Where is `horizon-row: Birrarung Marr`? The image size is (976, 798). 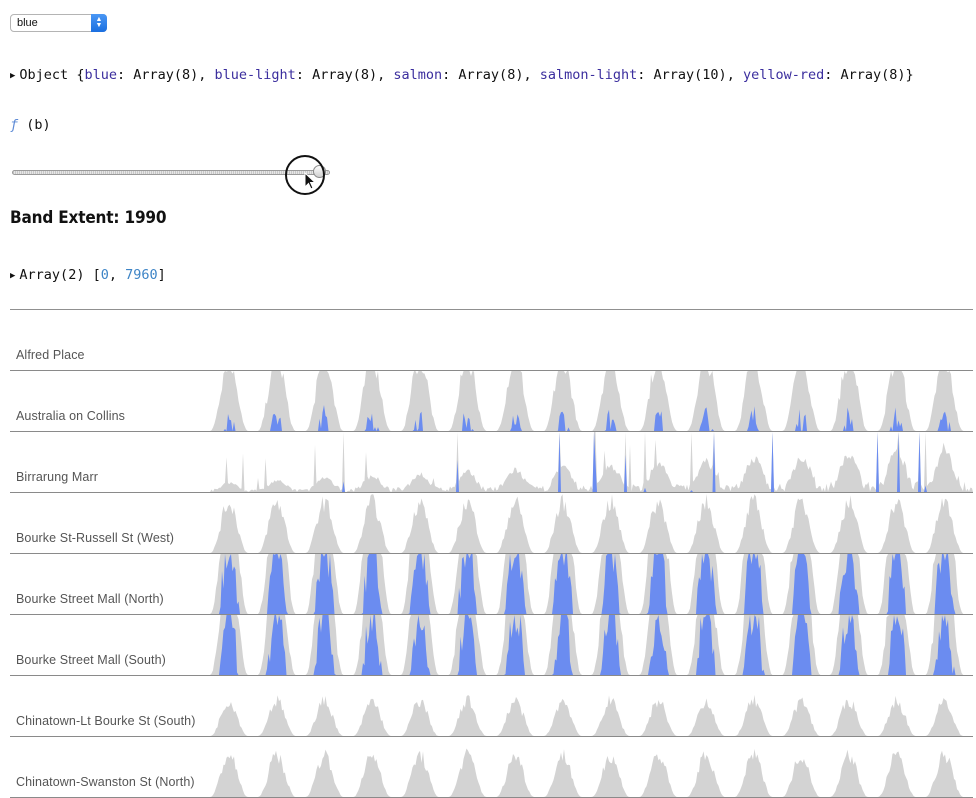 horizon-row: Birrarung Marr is located at coordinates (491, 462).